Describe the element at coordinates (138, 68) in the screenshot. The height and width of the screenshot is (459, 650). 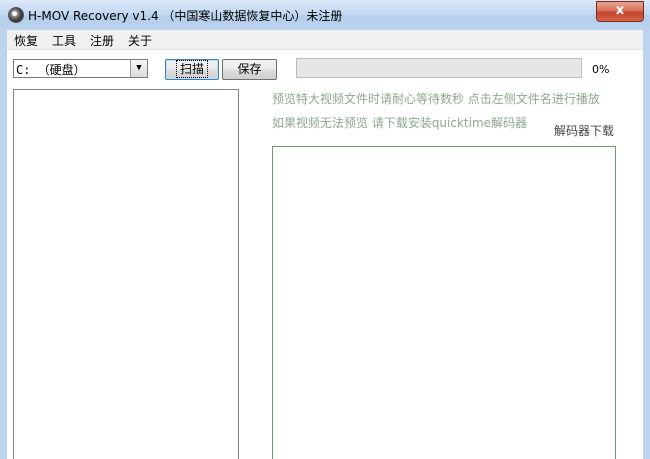
I see `chevron-down-icon: ▼` at that location.